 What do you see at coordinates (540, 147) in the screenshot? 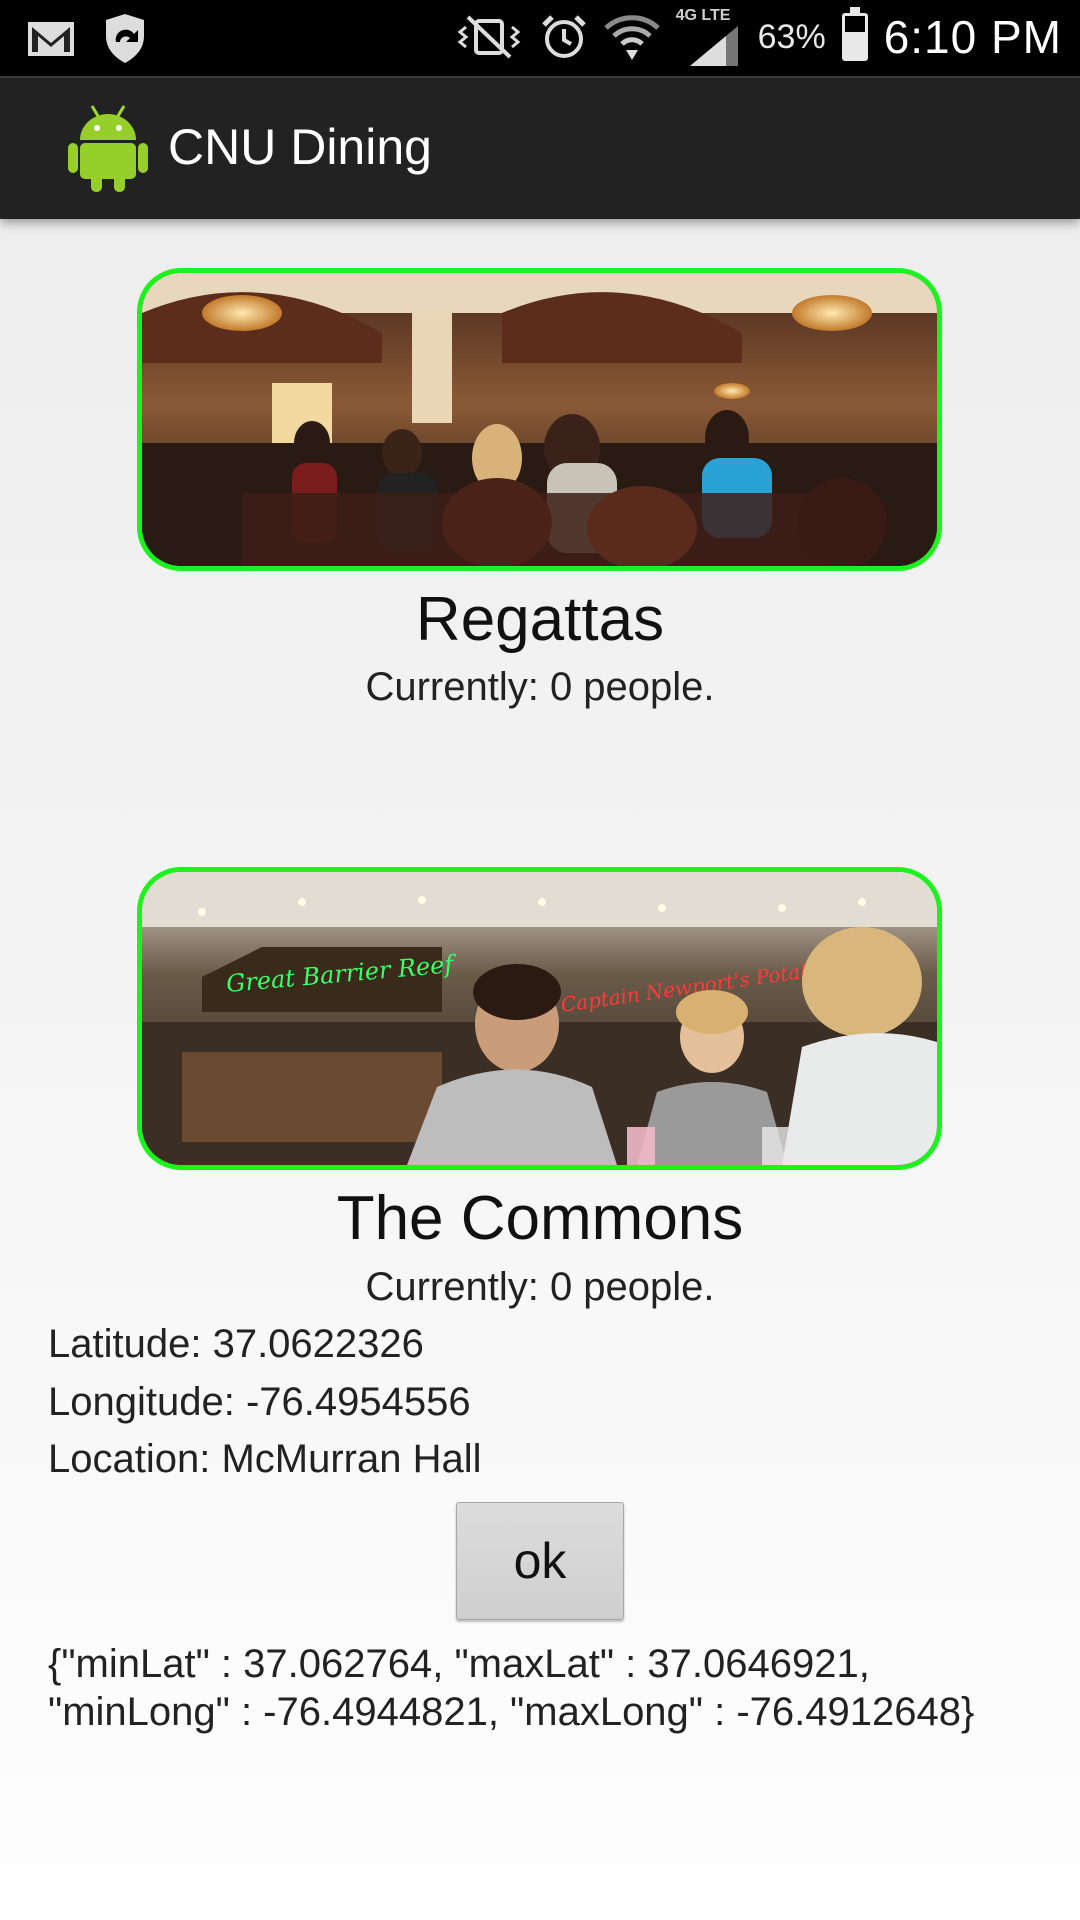
I see `action-bar: CNU Dining` at bounding box center [540, 147].